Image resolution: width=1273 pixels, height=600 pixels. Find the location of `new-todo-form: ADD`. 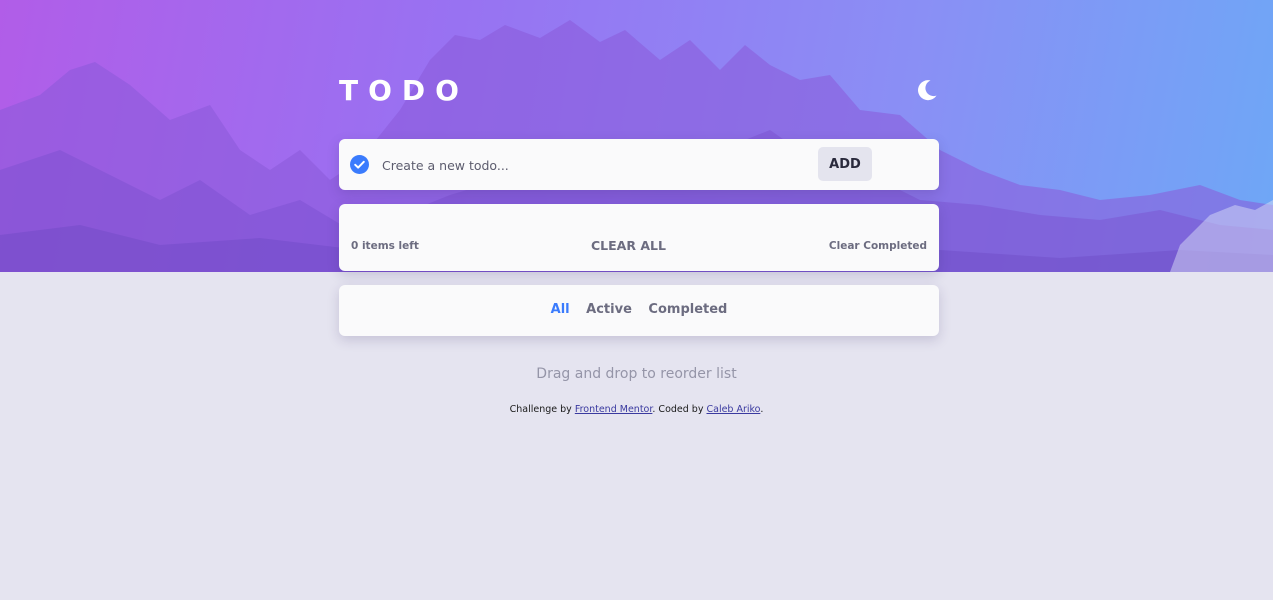

new-todo-form: ADD is located at coordinates (639, 164).